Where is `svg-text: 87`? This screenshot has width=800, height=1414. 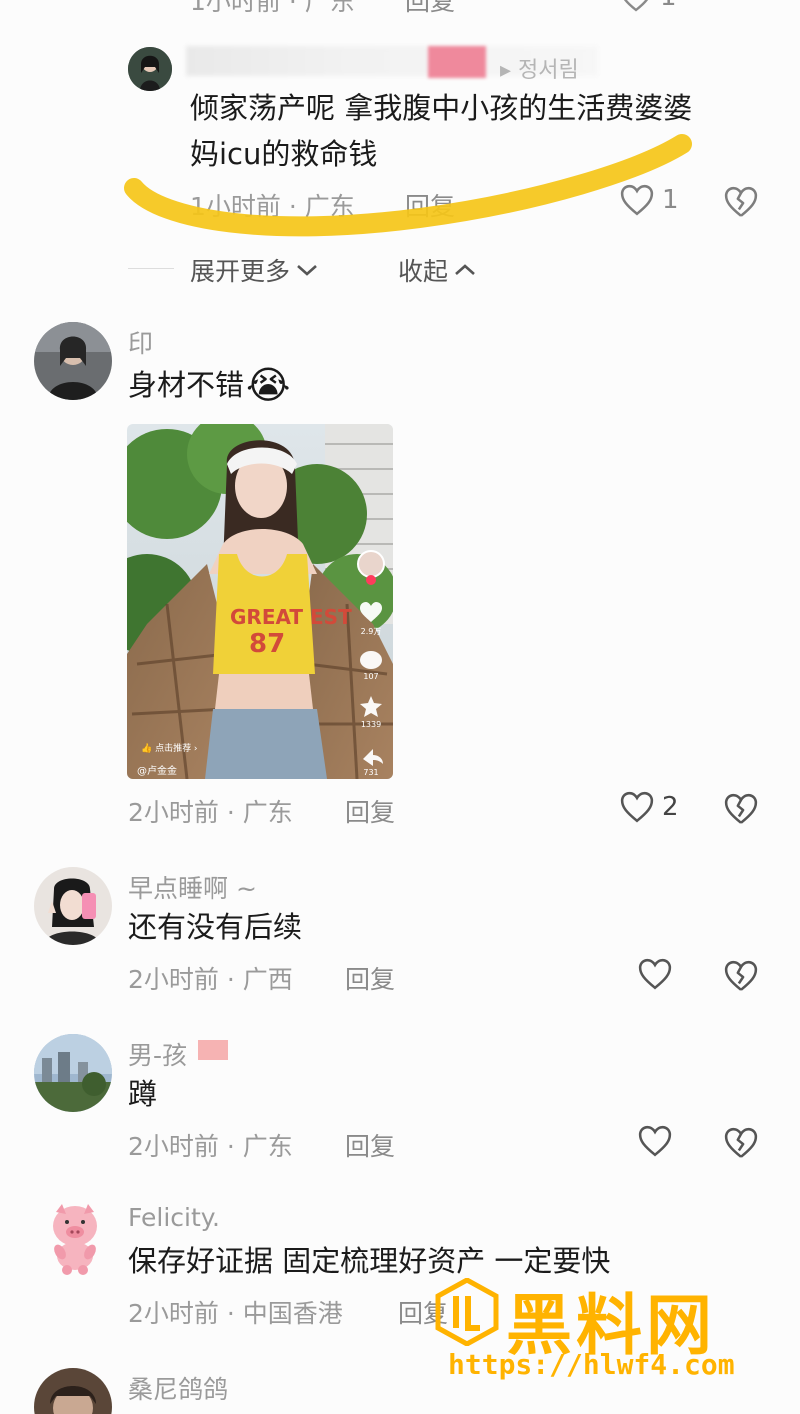 svg-text: 87 is located at coordinates (267, 644).